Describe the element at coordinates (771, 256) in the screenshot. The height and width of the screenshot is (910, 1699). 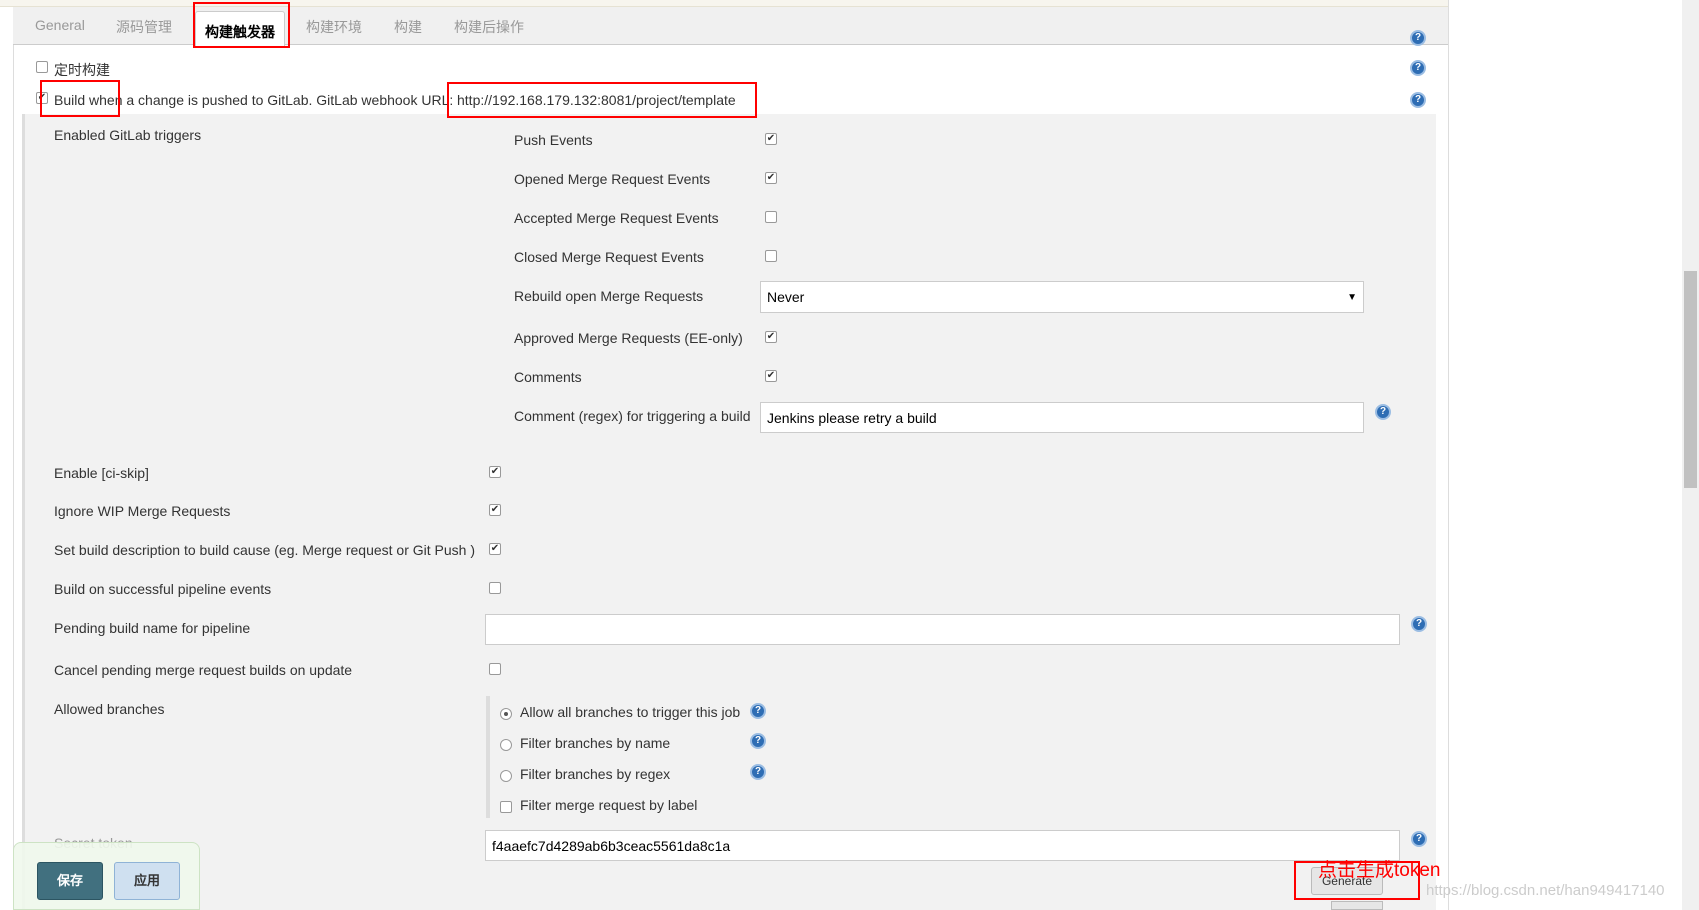
I see `closed-mr-checkbox` at that location.